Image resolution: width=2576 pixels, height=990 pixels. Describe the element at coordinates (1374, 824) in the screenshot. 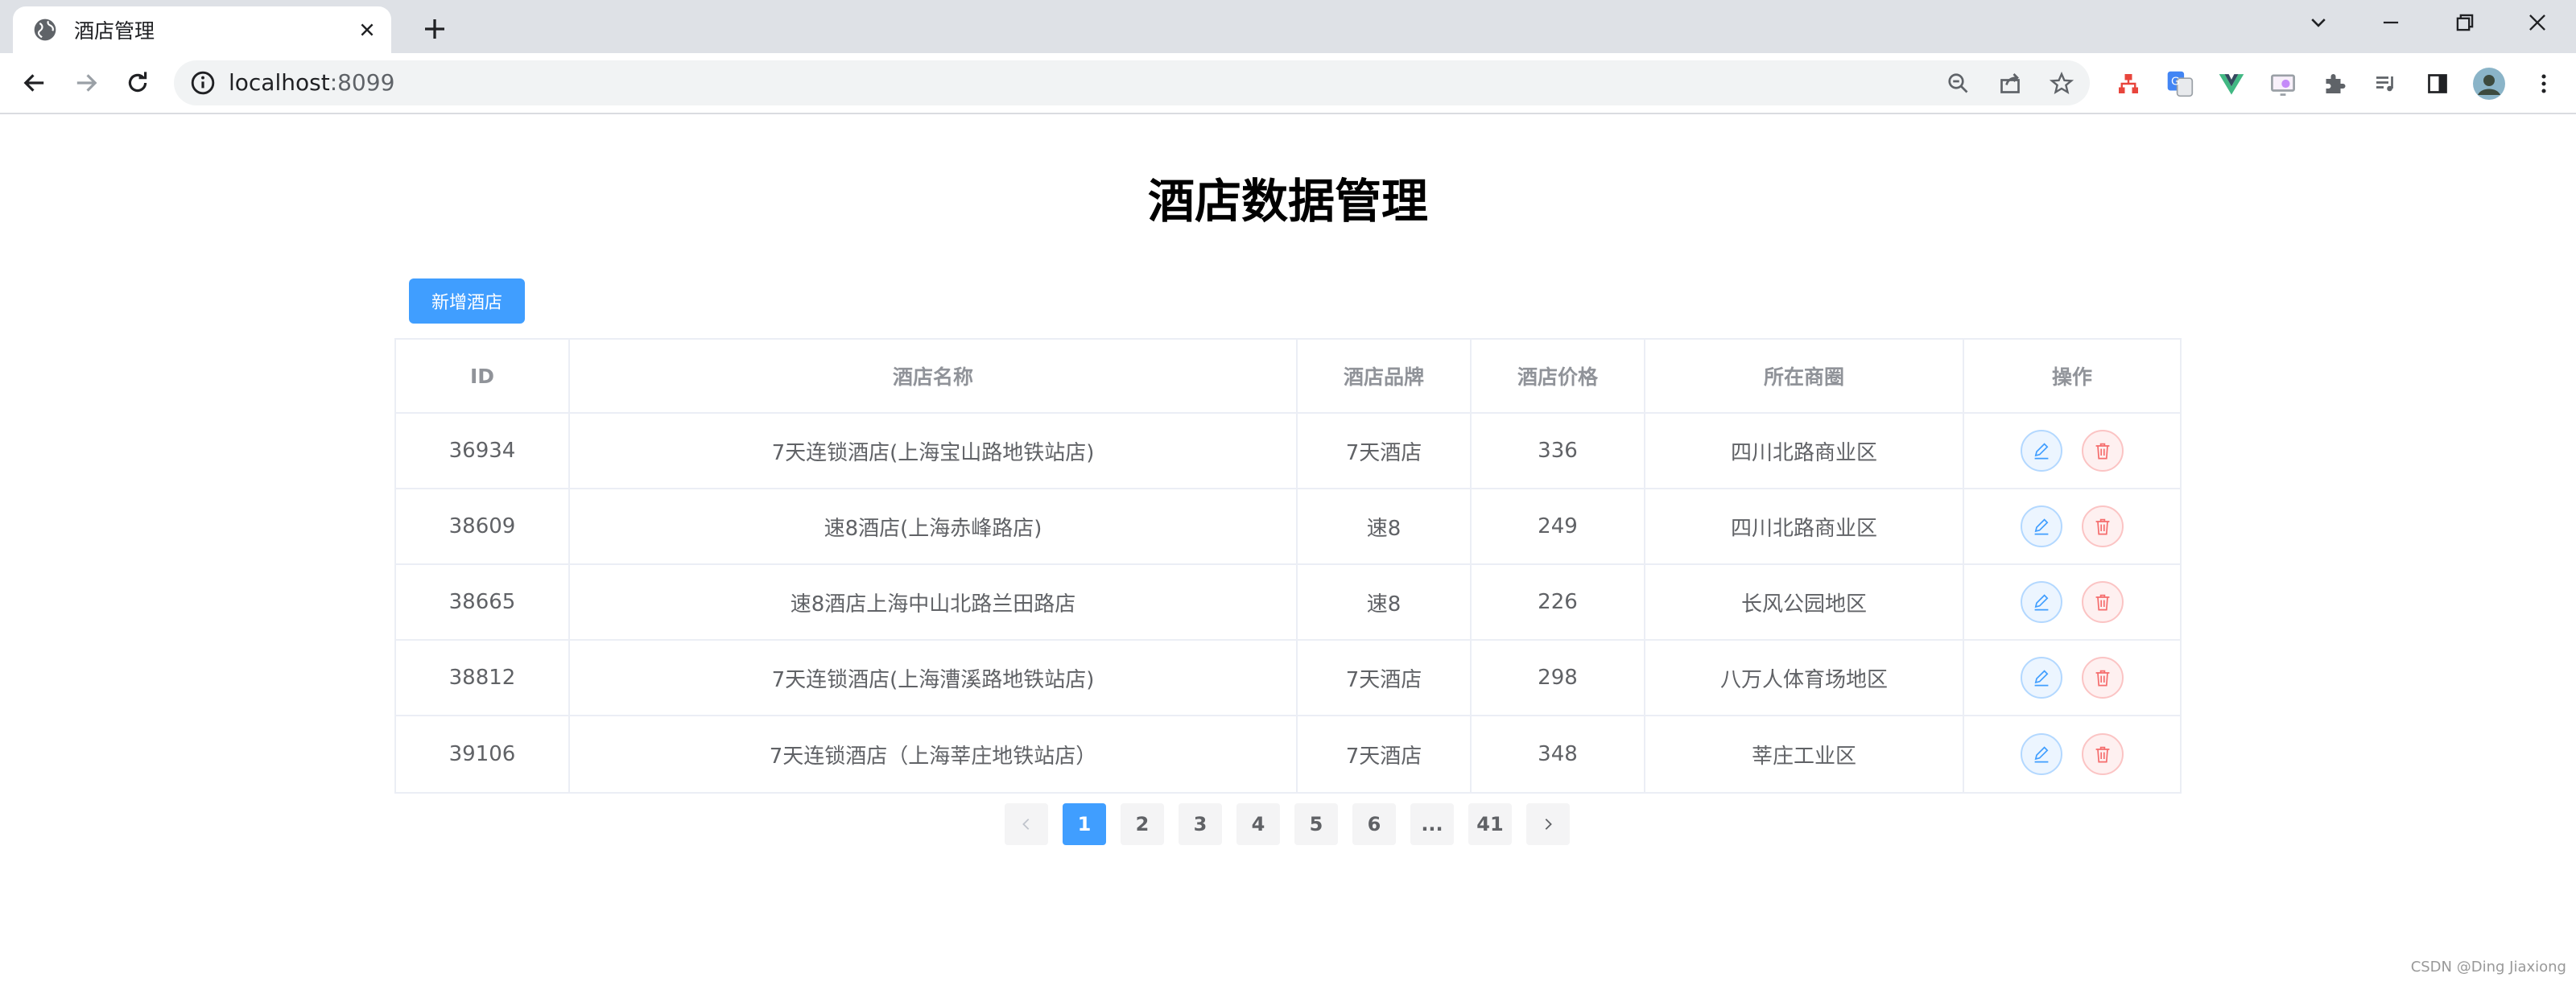

I see `page-6: 6` at that location.